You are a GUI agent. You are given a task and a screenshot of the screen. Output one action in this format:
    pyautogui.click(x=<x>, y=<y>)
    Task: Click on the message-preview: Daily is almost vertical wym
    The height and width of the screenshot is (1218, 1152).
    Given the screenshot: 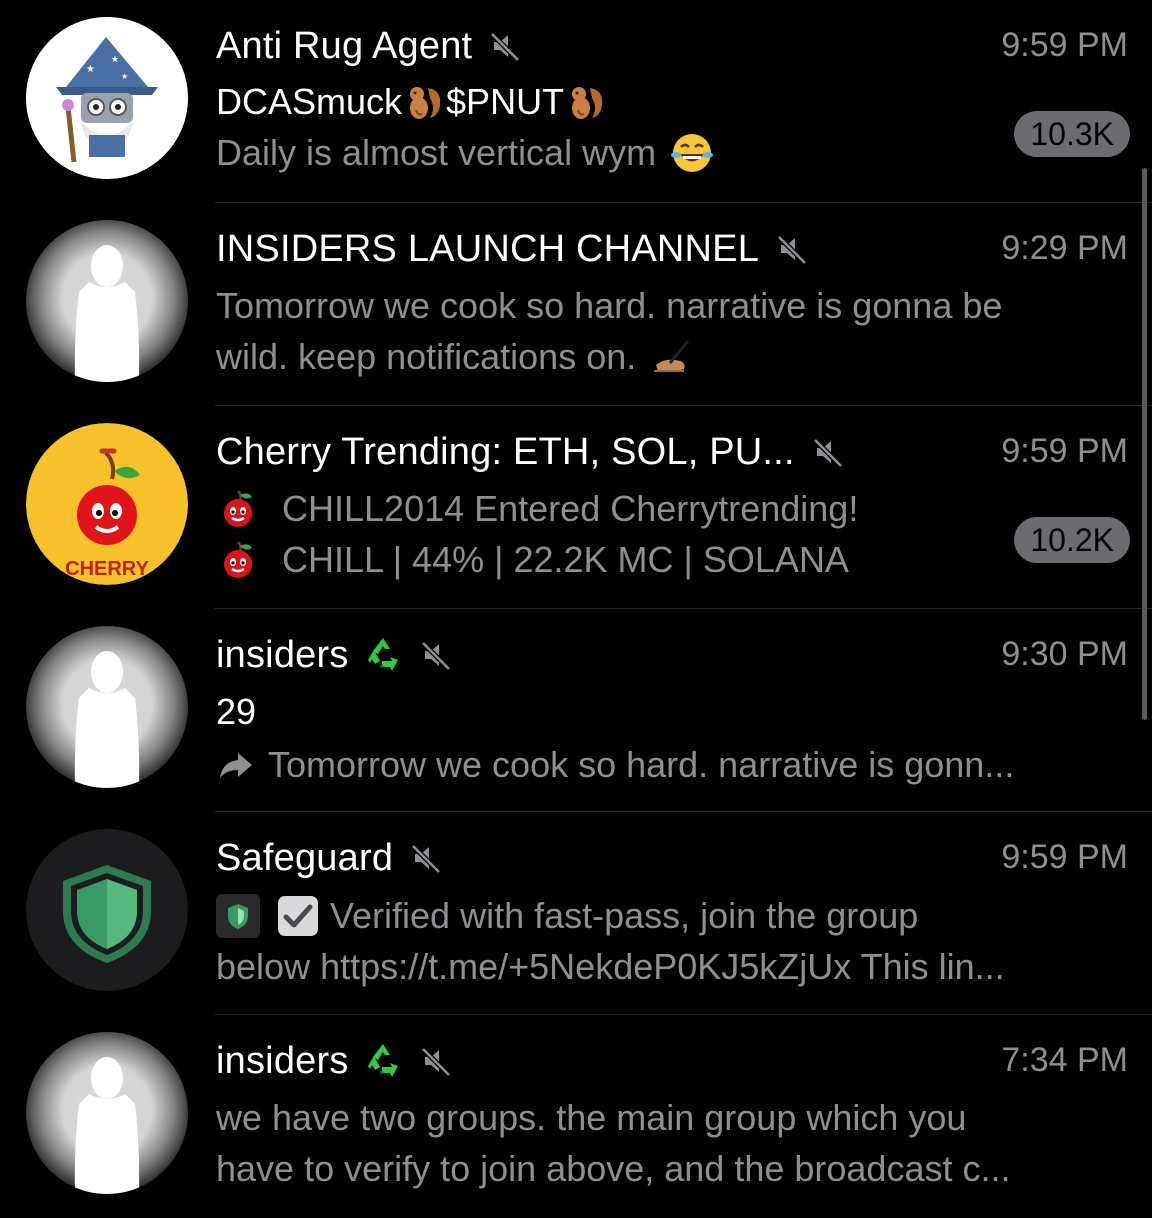 What is the action you would take?
    pyautogui.click(x=436, y=152)
    